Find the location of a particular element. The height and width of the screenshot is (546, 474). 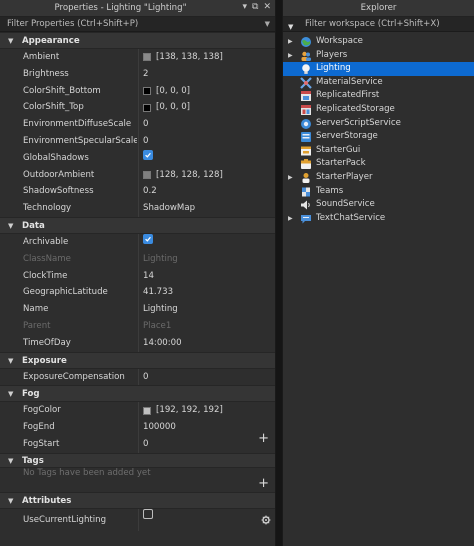

text-chat-service-icon is located at coordinates (306, 219).